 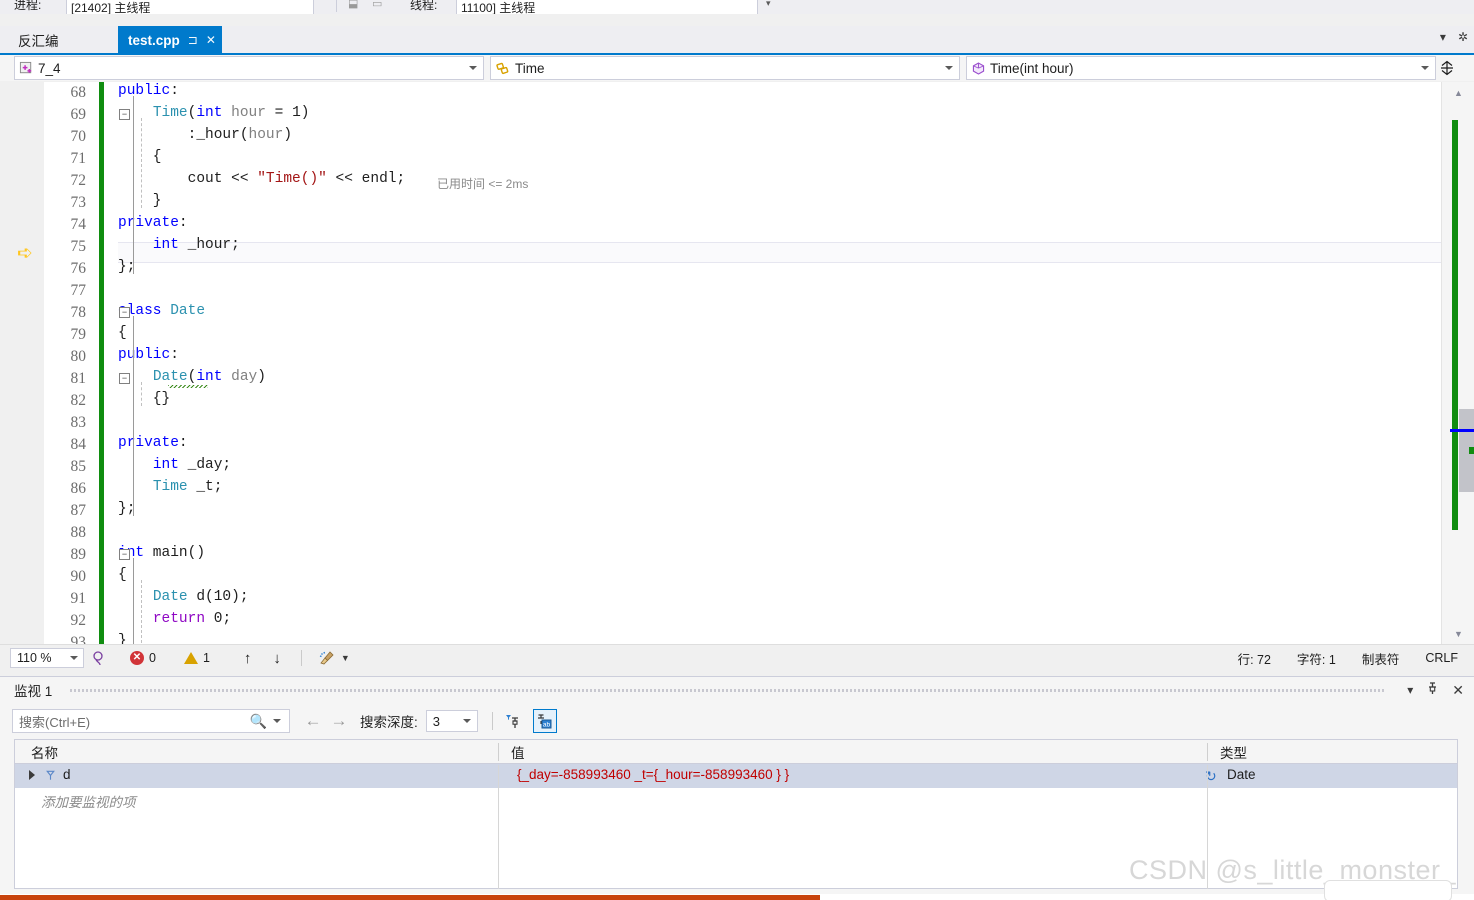 What do you see at coordinates (34, 658) in the screenshot?
I see `zoom-level-label: 110 %` at bounding box center [34, 658].